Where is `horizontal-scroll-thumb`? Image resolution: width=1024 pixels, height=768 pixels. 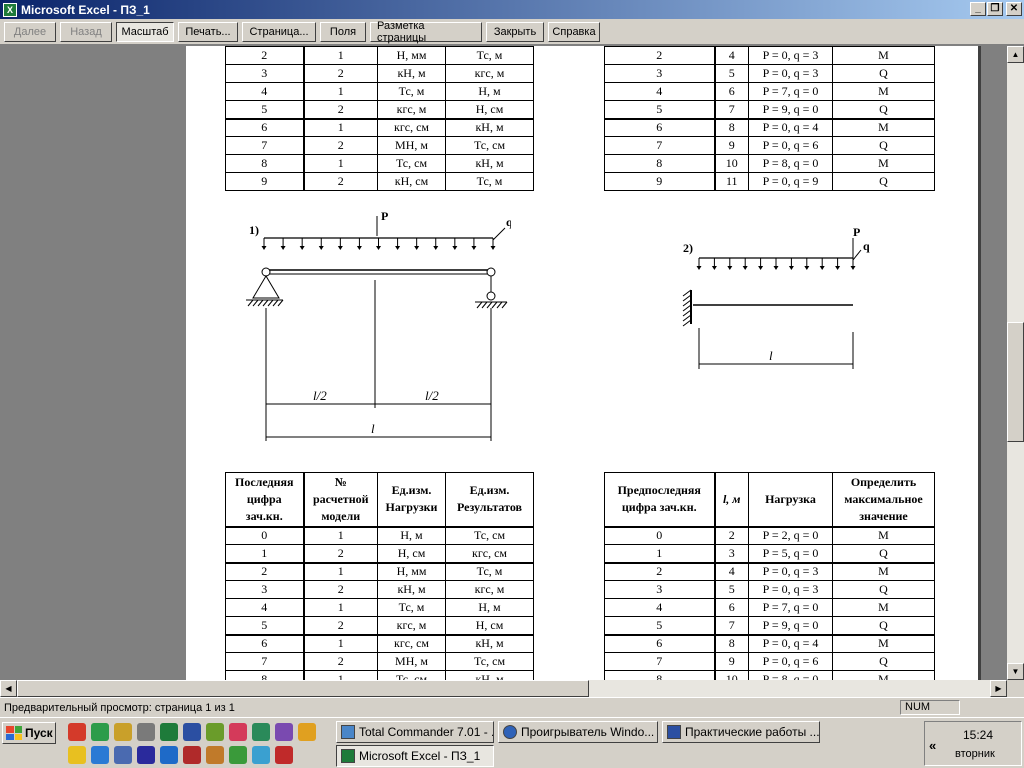
horizontal-scroll-thumb is located at coordinates (303, 688).